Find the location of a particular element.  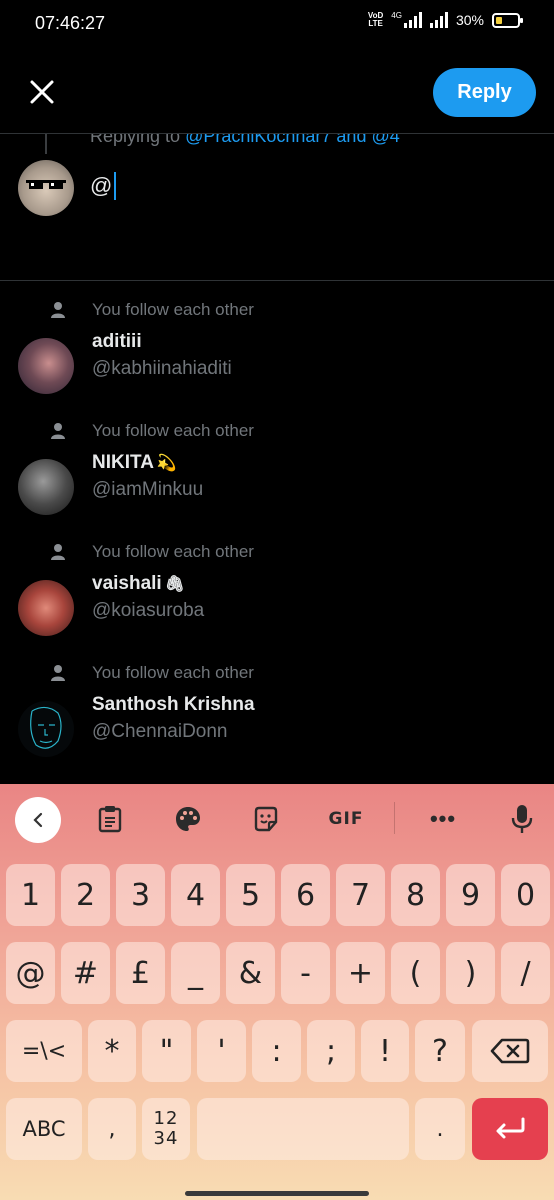

toolbar-separator is located at coordinates (394, 818).